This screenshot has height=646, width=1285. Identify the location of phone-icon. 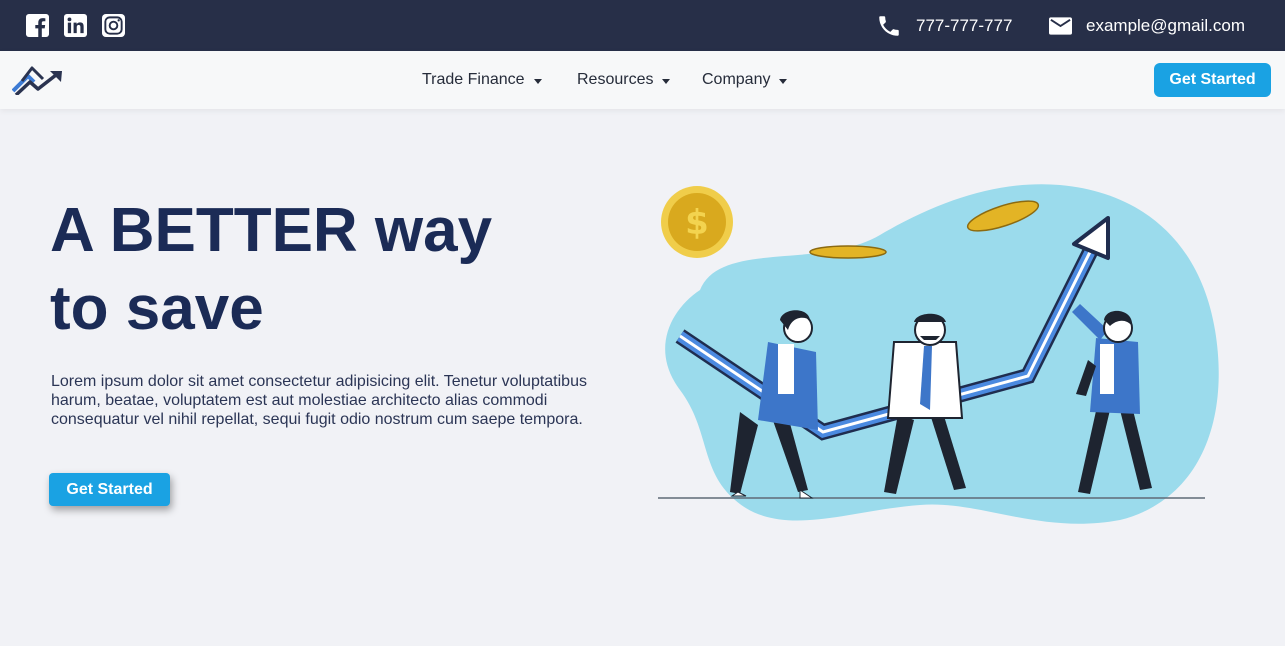
(889, 25).